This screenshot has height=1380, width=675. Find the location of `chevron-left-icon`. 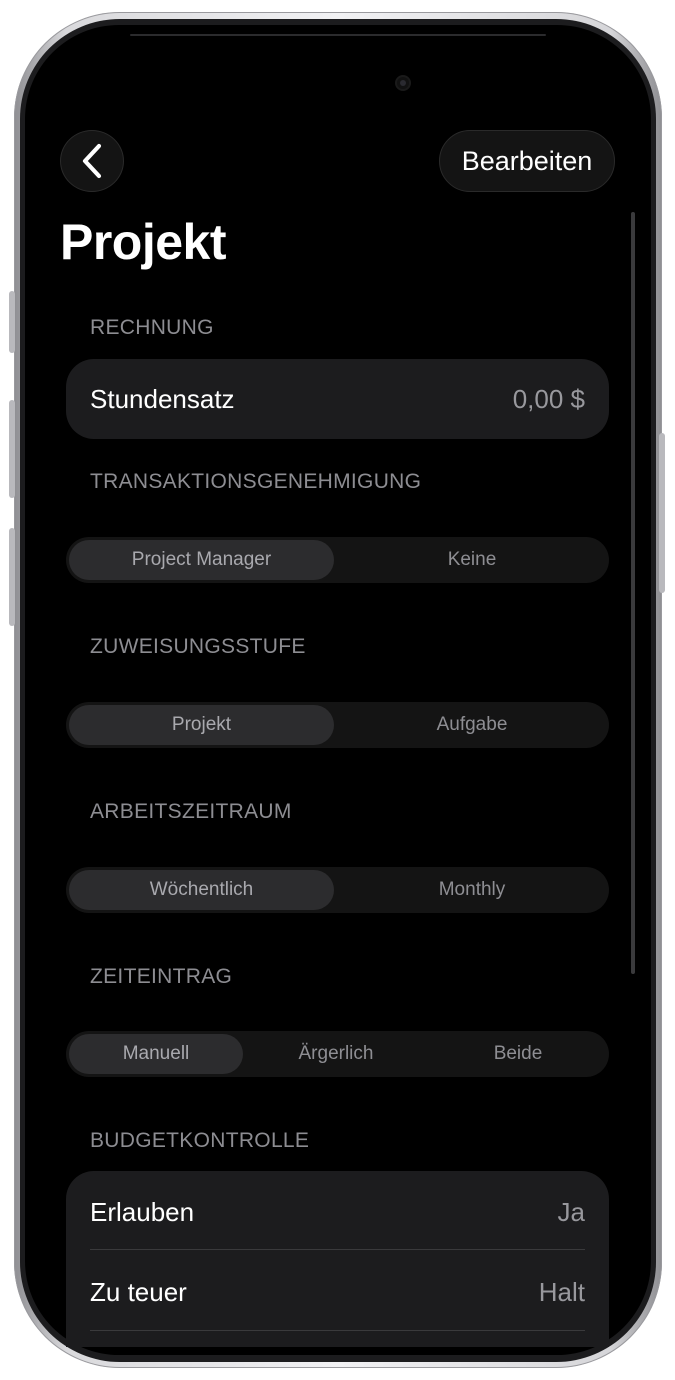

chevron-left-icon is located at coordinates (92, 161).